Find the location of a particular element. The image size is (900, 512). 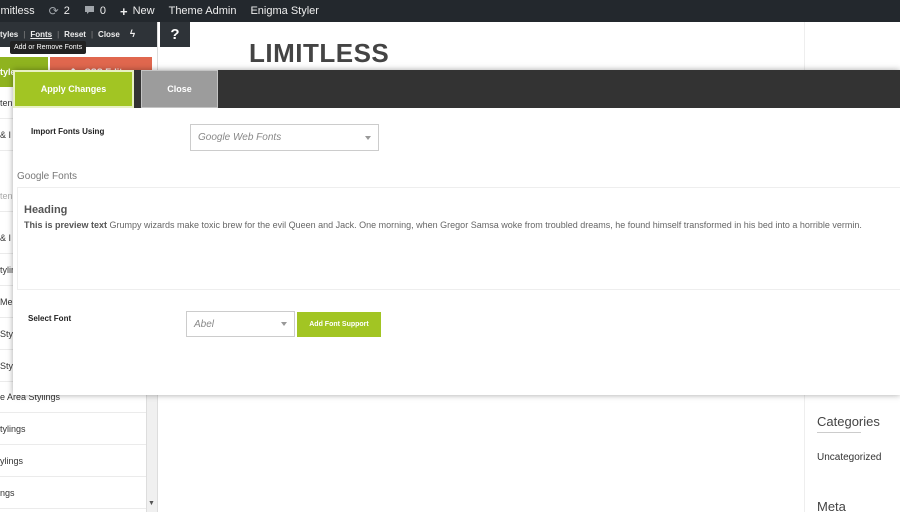

close-link: Close is located at coordinates (109, 34).